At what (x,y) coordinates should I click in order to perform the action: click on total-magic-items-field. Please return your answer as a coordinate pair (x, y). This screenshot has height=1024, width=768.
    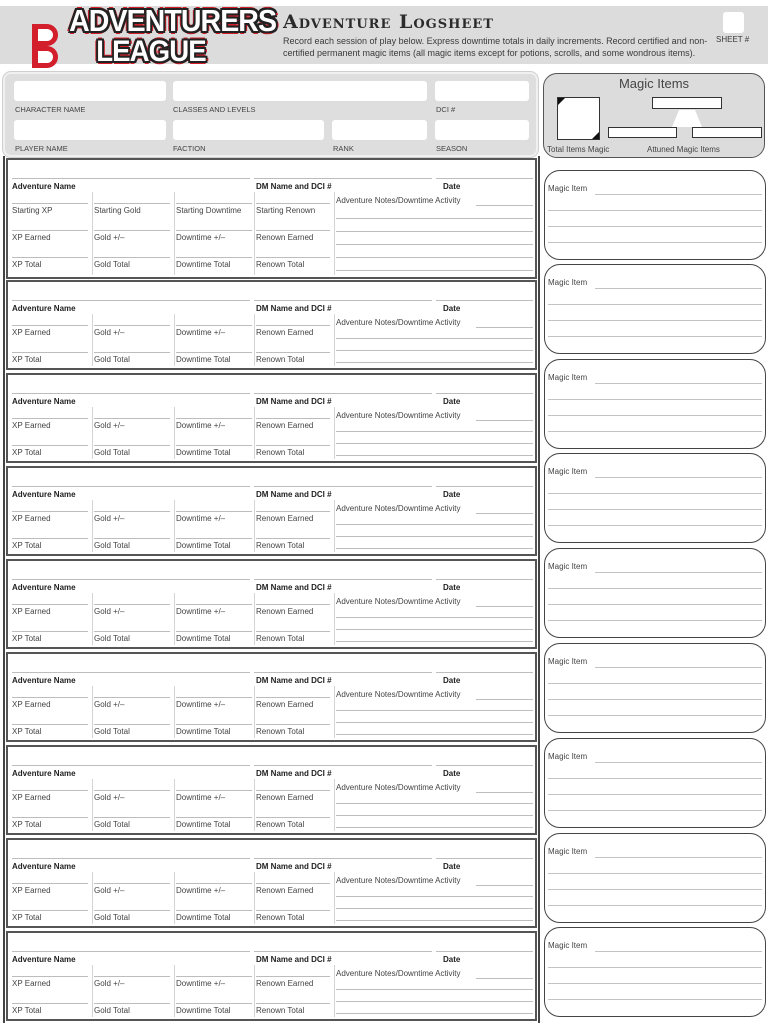
    Looking at the image, I should click on (578, 118).